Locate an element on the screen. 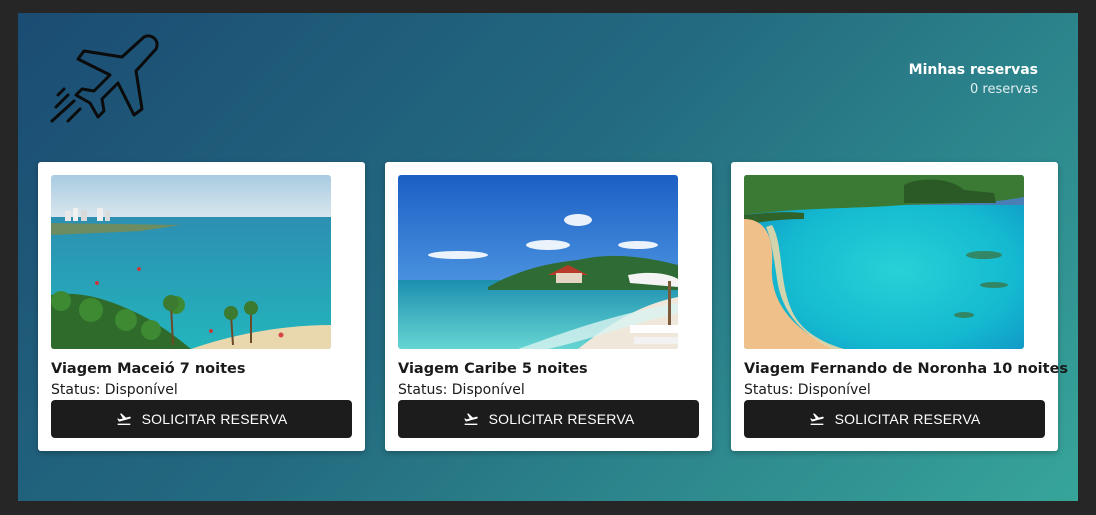 This screenshot has height=515, width=1096. airplane-icon is located at coordinates (104, 78).